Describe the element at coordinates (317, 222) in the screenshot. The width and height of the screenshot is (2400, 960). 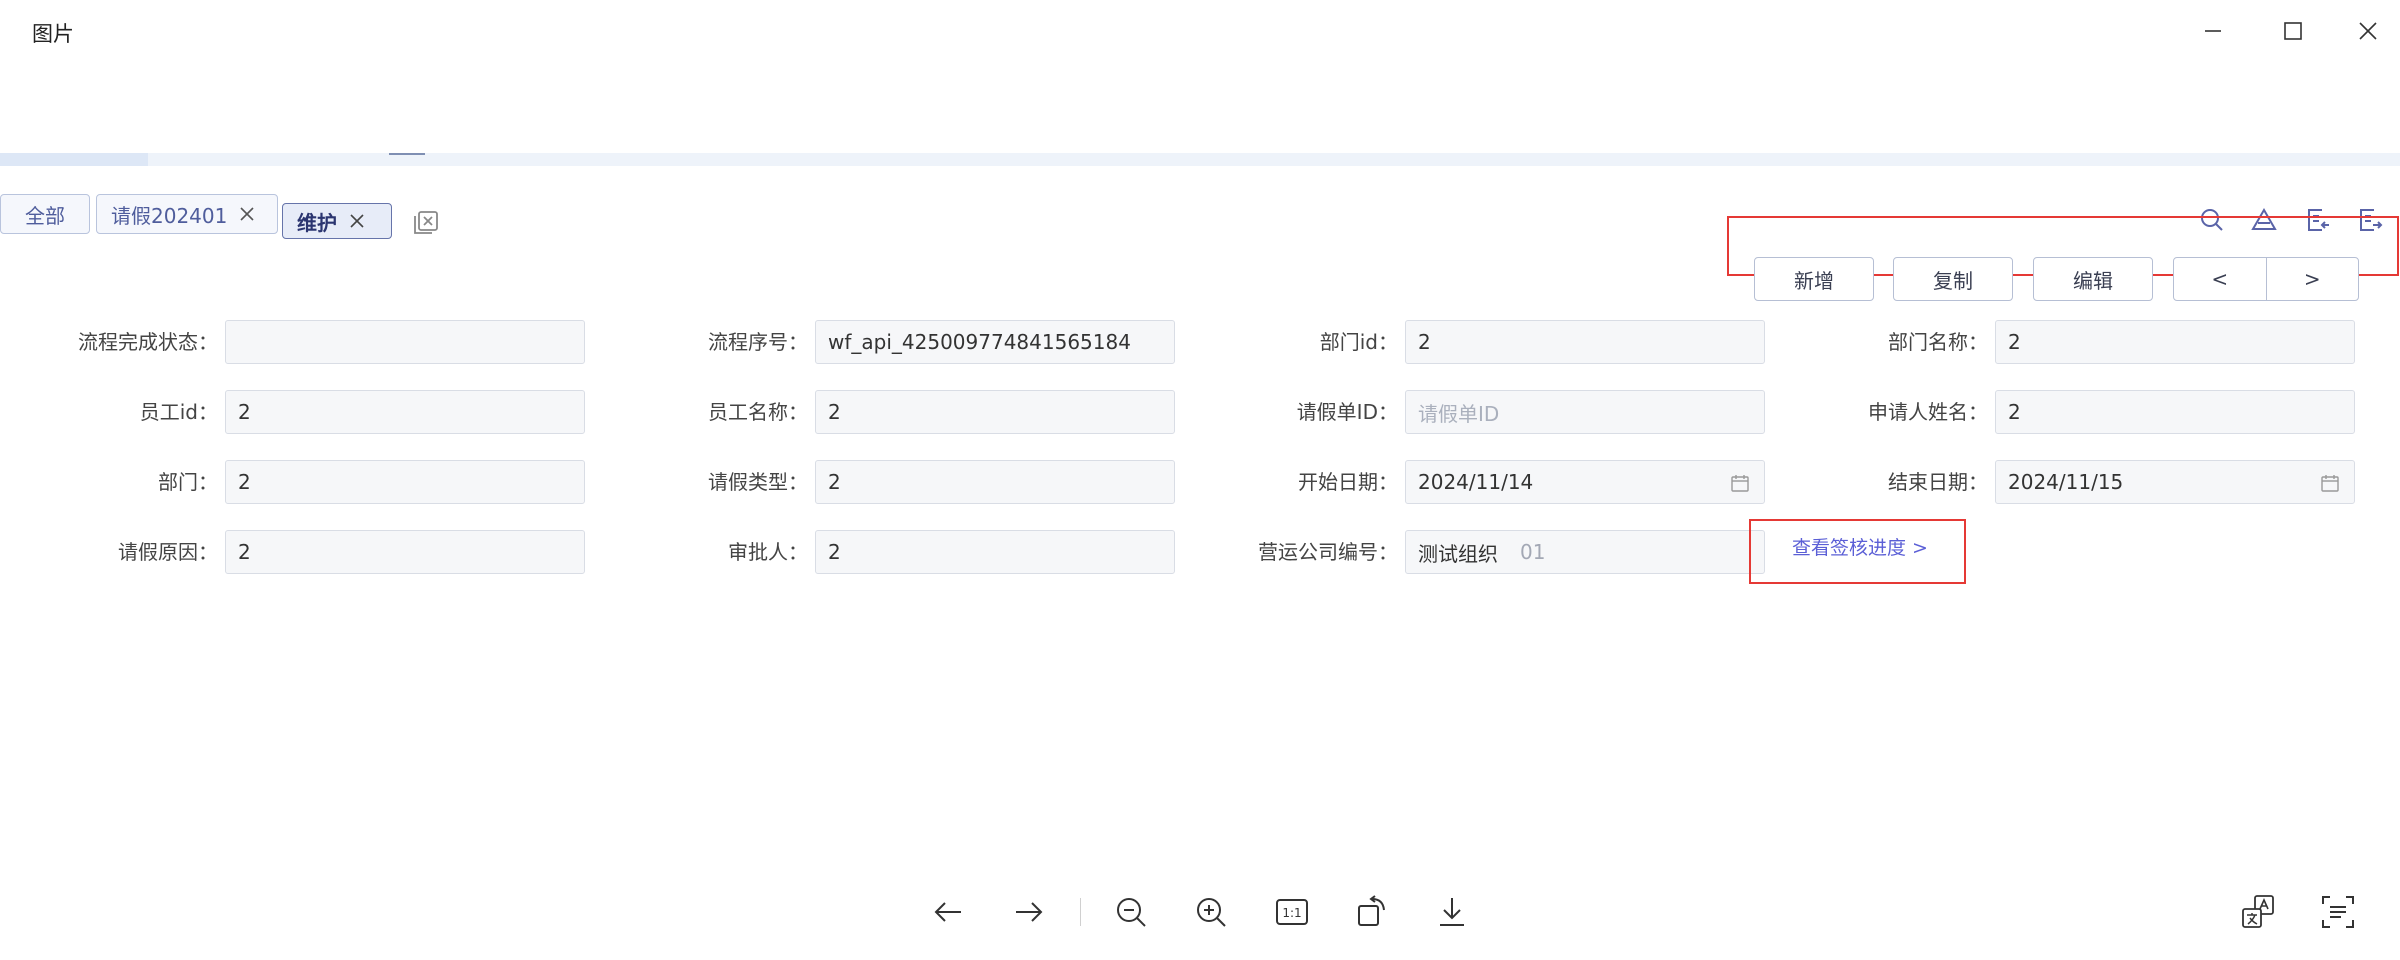
I see `tab-label: 维护` at that location.